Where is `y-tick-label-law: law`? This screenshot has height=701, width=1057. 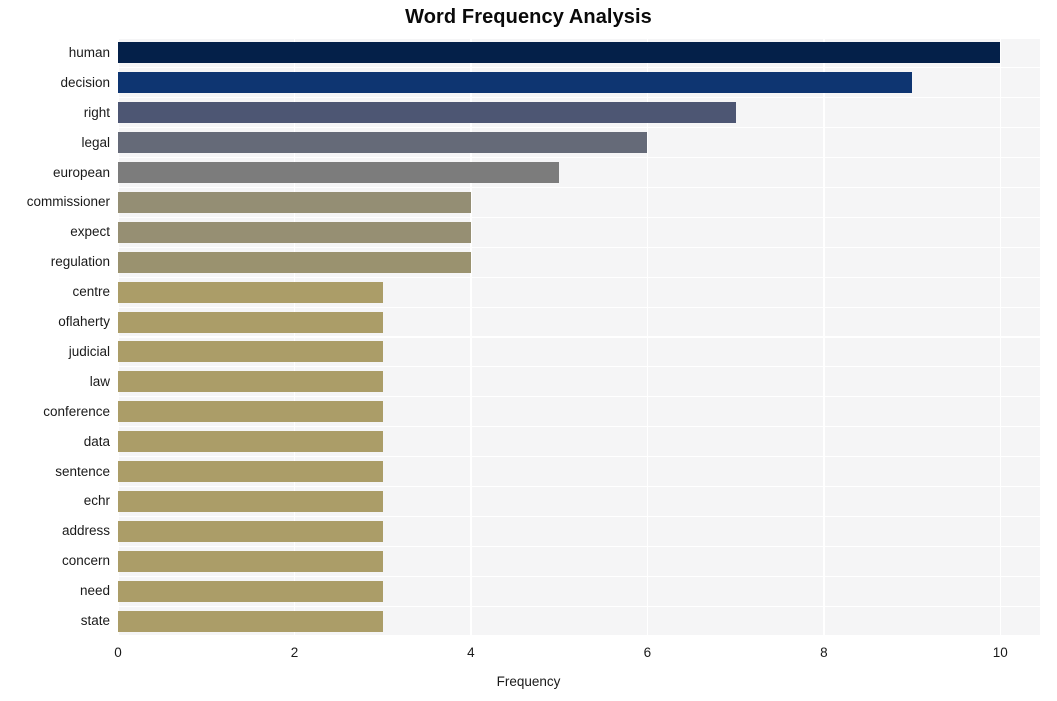 y-tick-label-law: law is located at coordinates (99, 381).